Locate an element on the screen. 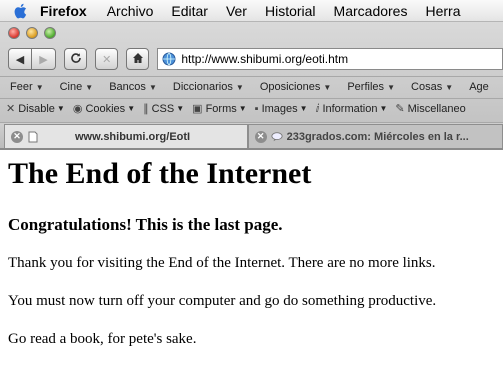 This screenshot has width=503, height=376. back-arrow-icon: ◀ is located at coordinates (20, 59).